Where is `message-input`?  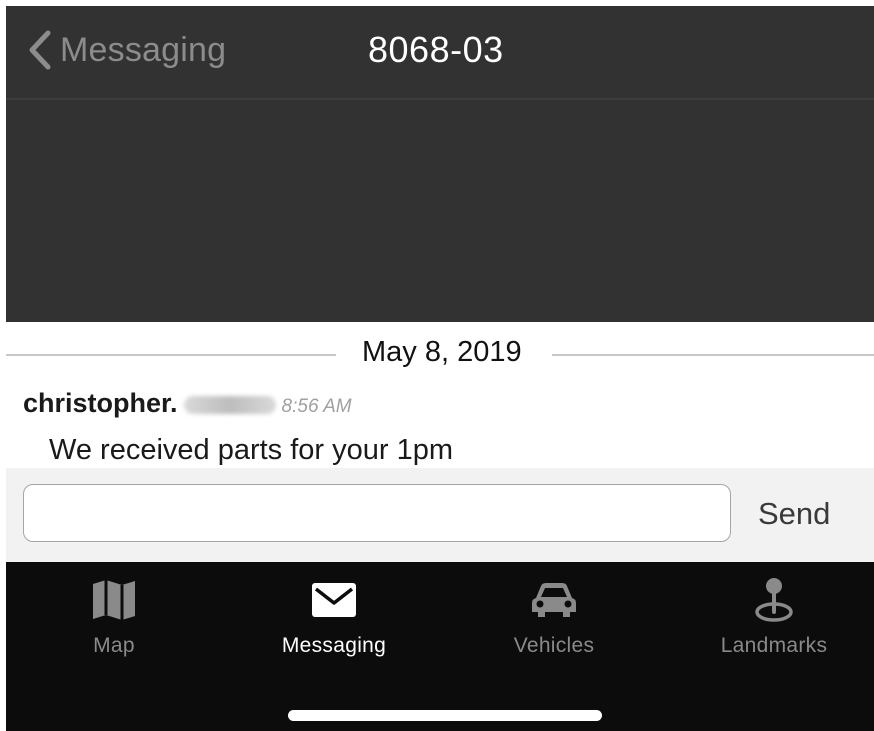 message-input is located at coordinates (377, 513).